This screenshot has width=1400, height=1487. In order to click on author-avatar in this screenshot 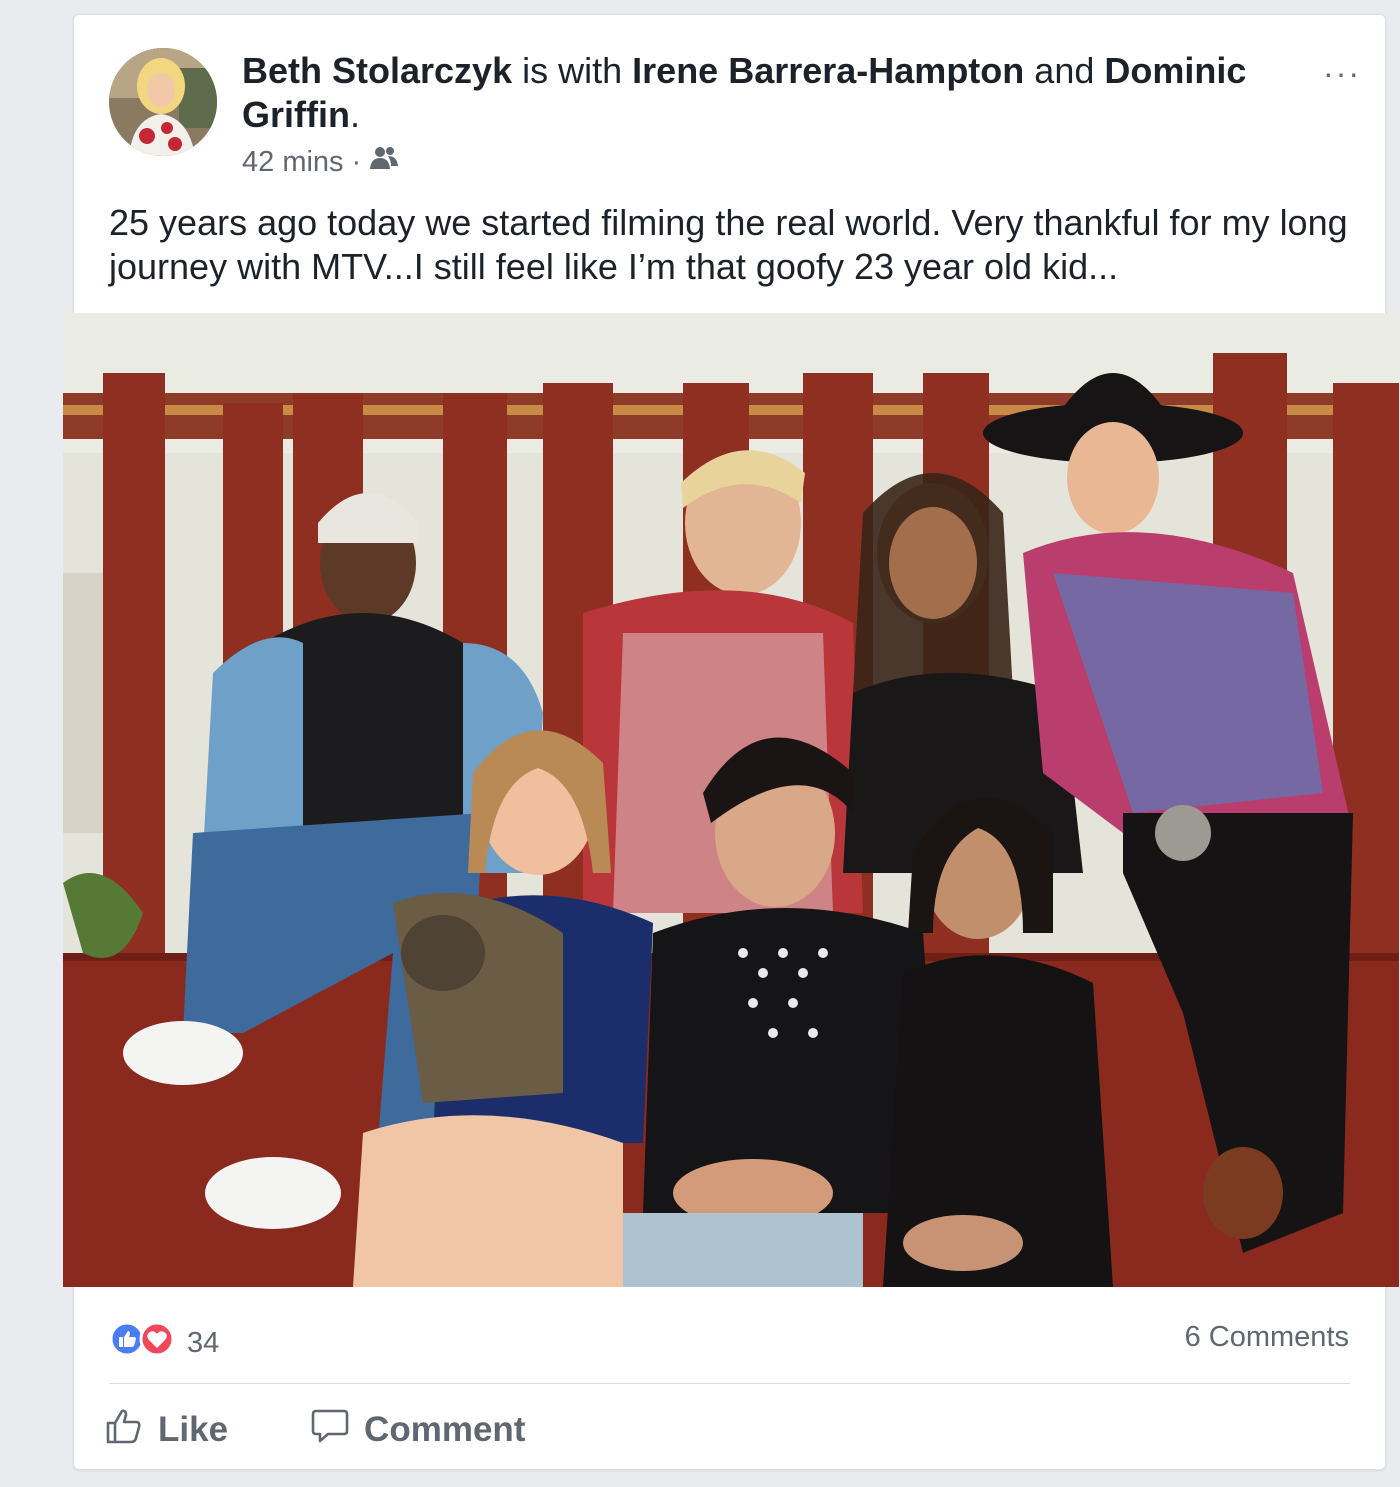, I will do `click(163, 102)`.